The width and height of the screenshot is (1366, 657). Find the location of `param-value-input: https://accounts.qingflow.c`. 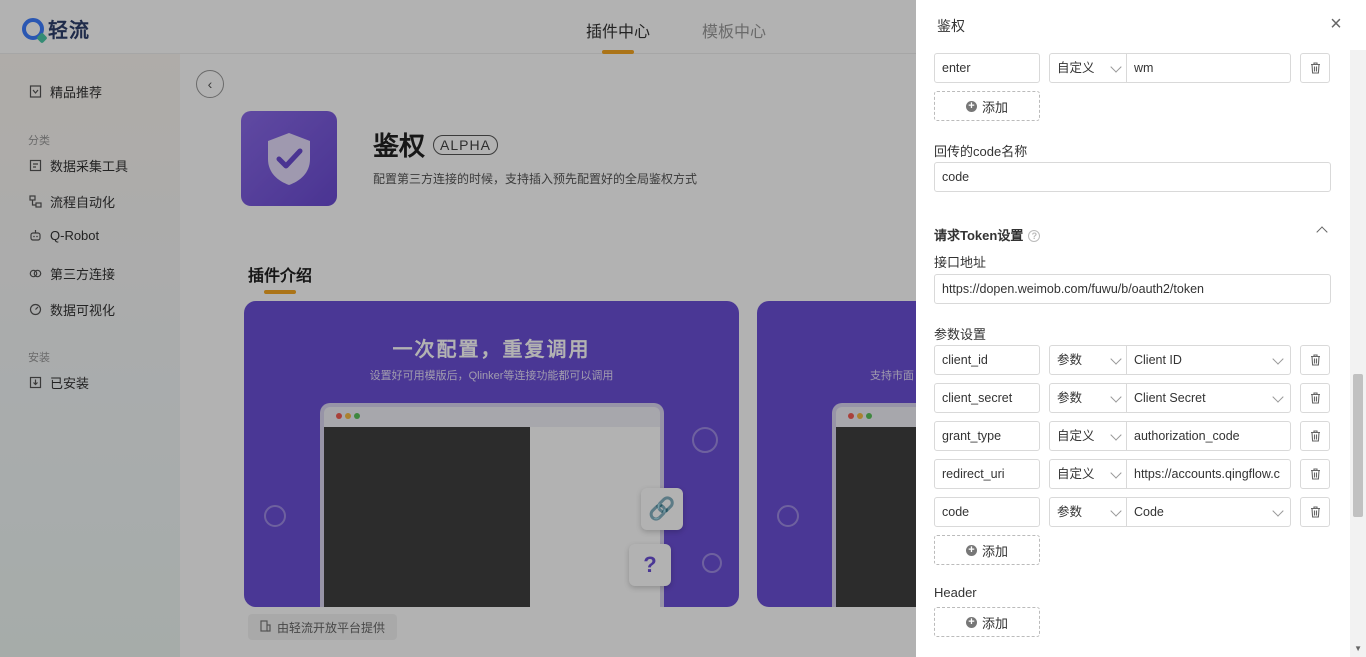

param-value-input: https://accounts.qingflow.c is located at coordinates (1209, 474).